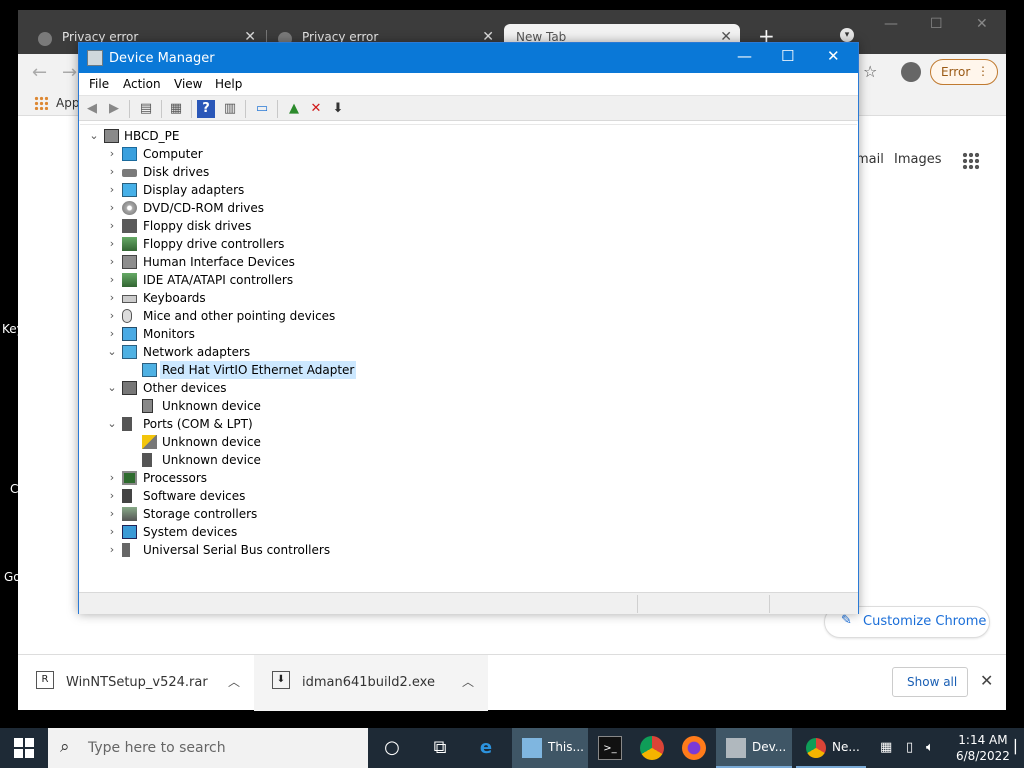 This screenshot has width=1024, height=768. I want to click on profile-error-button: Error ⋮, so click(964, 72).